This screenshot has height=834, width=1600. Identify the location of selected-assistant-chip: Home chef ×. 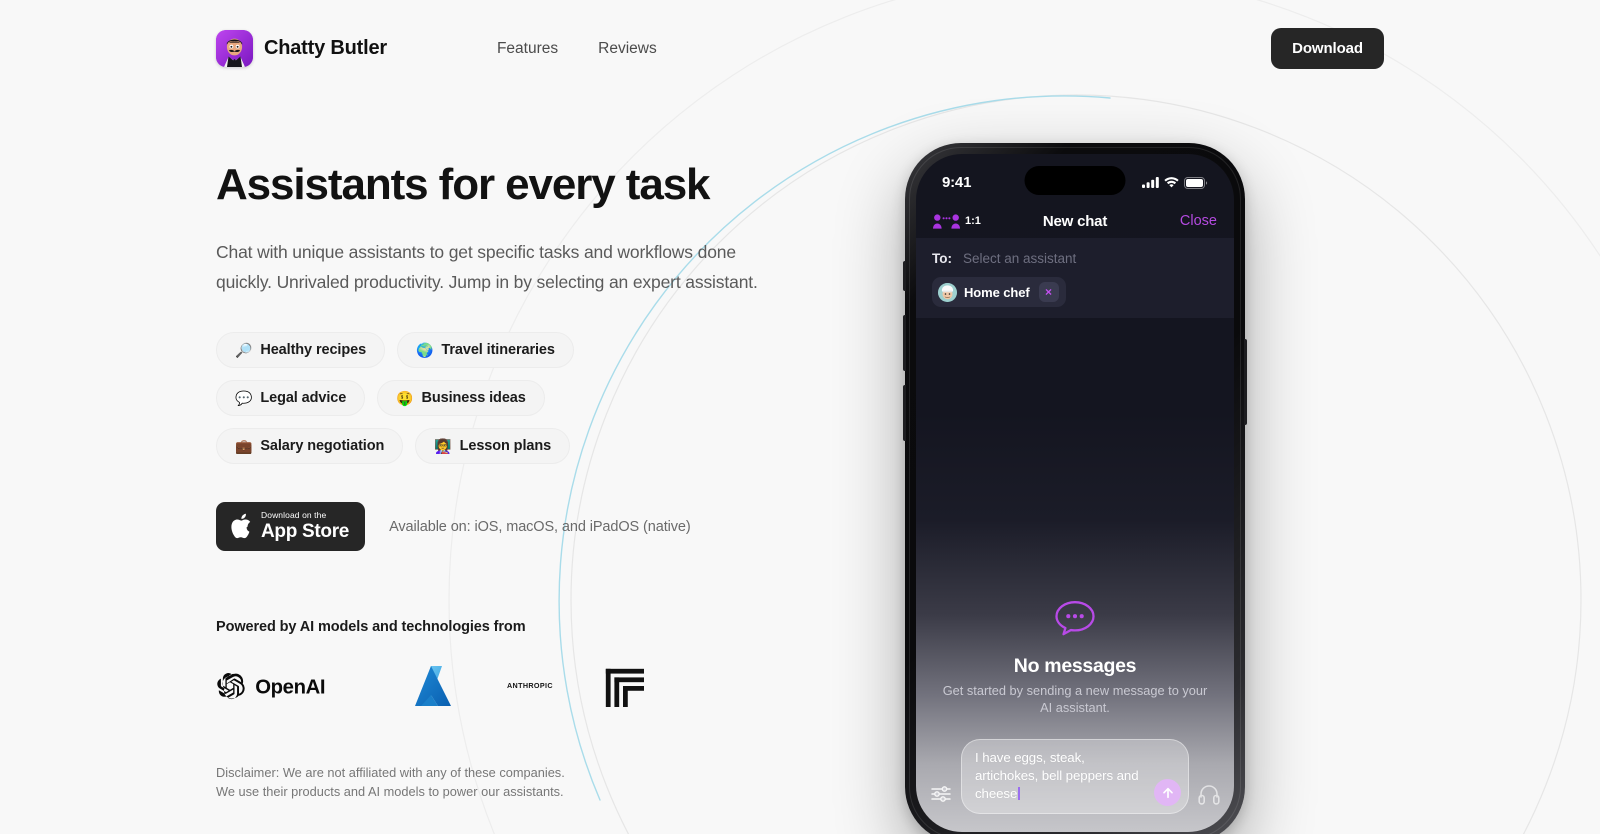
(999, 292).